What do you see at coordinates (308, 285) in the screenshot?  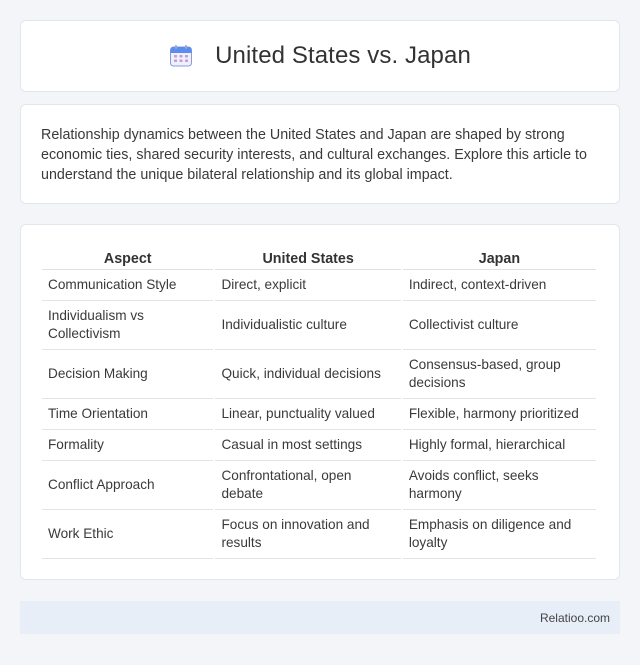 I see `united-states-cell: Direct, explicit` at bounding box center [308, 285].